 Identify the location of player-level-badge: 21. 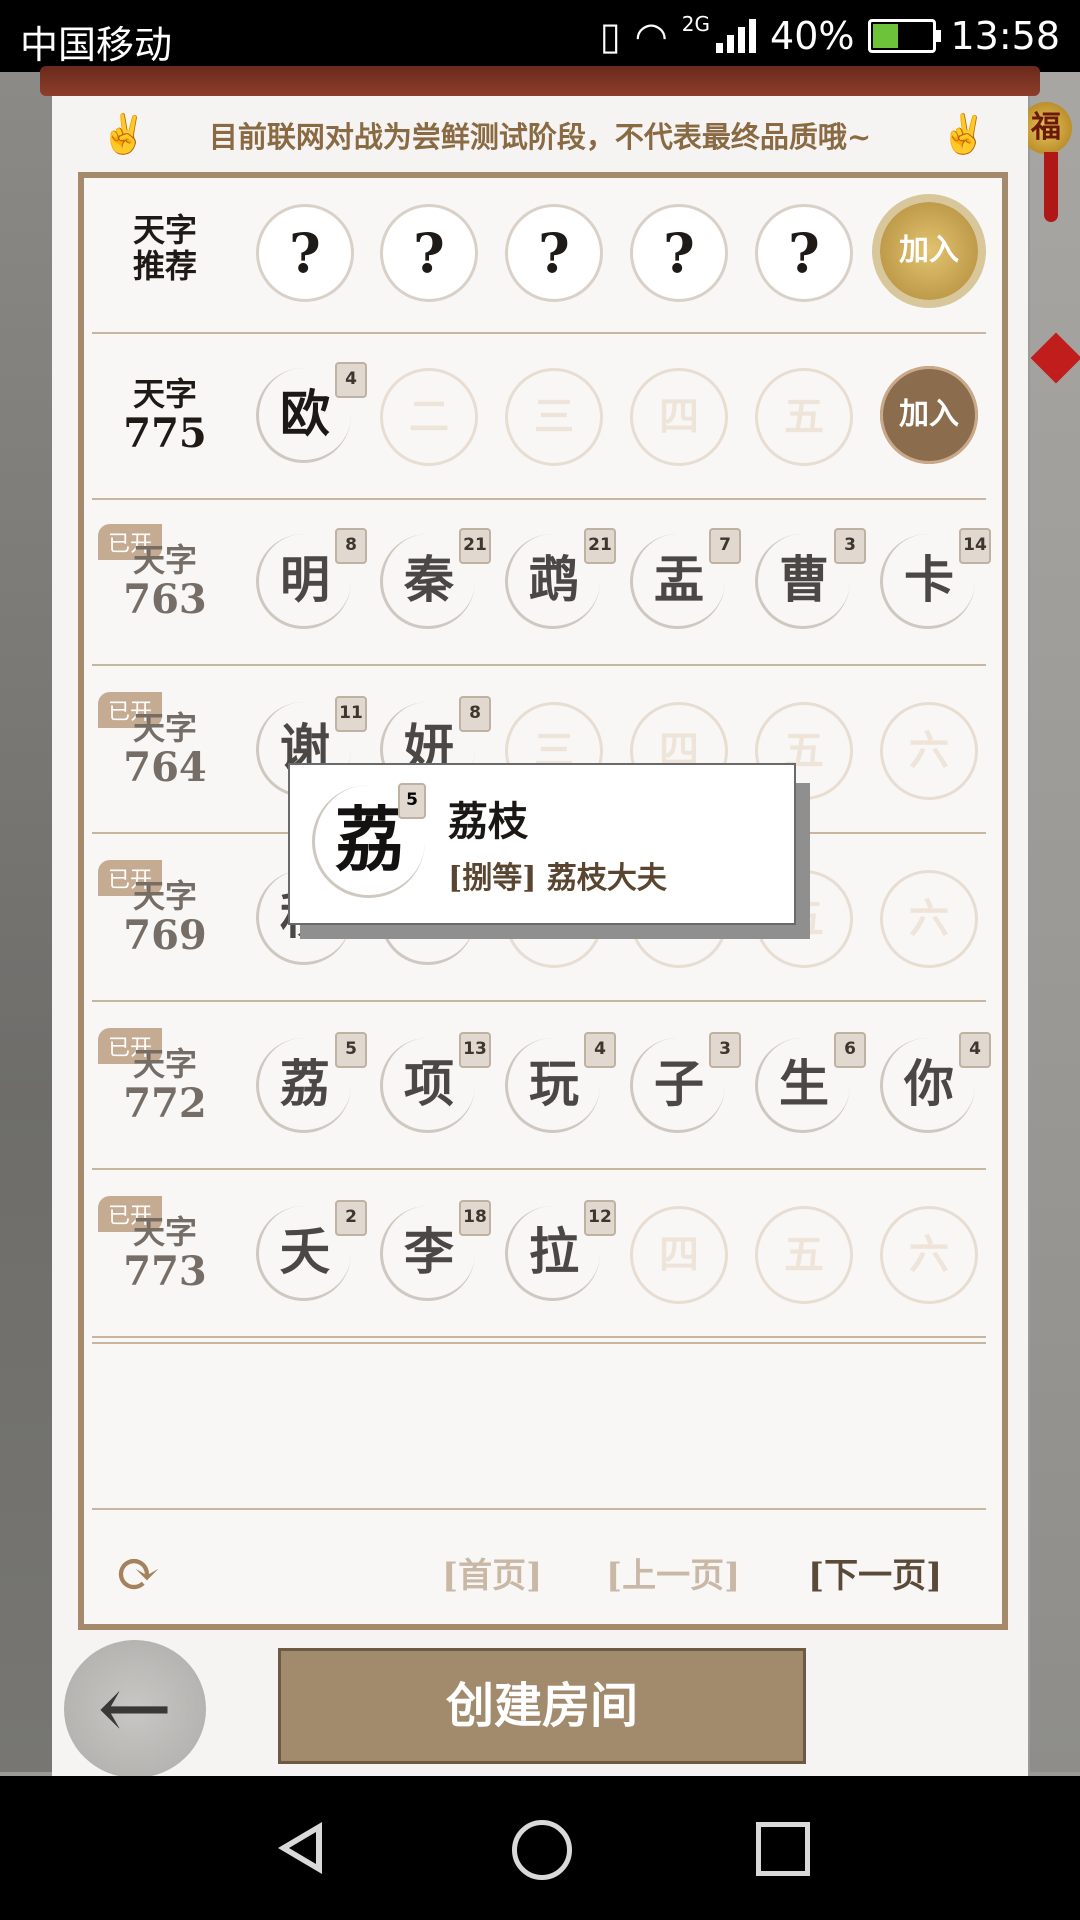
(600, 546).